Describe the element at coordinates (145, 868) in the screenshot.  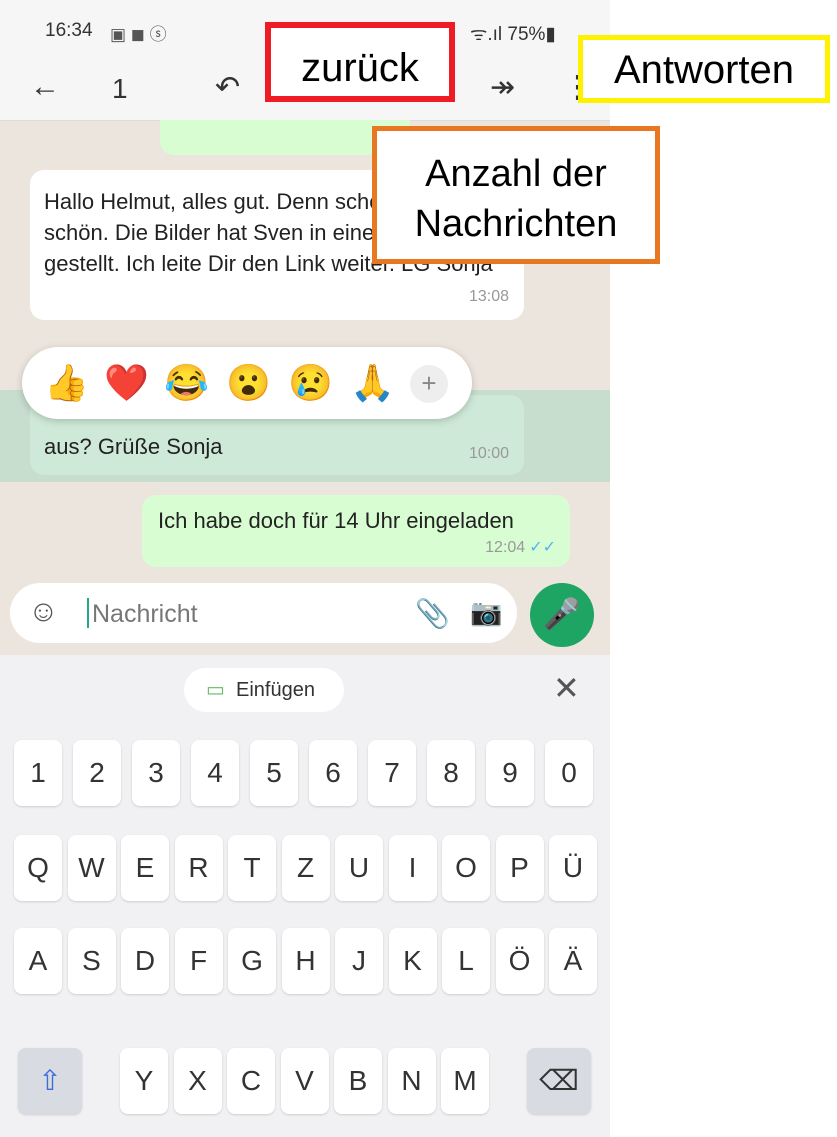
I see `key-E: E` at that location.